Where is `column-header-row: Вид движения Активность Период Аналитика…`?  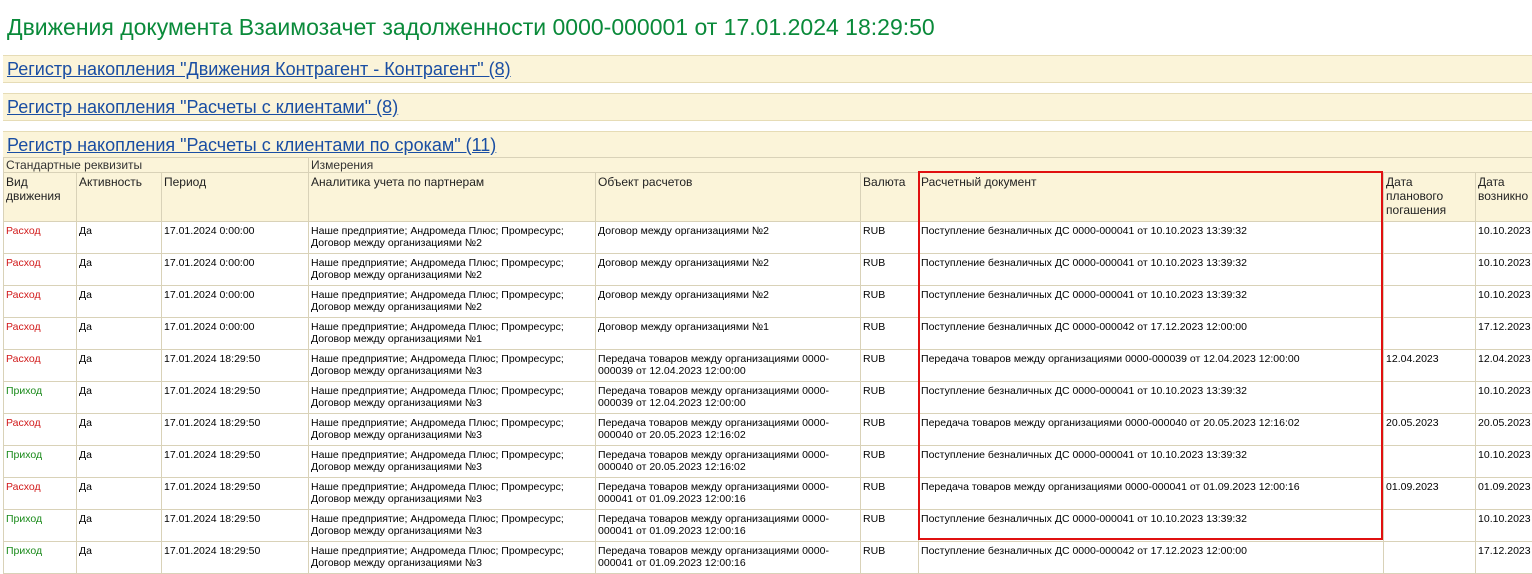
column-header-row: Вид движения Активность Период Аналитика… is located at coordinates (768, 197).